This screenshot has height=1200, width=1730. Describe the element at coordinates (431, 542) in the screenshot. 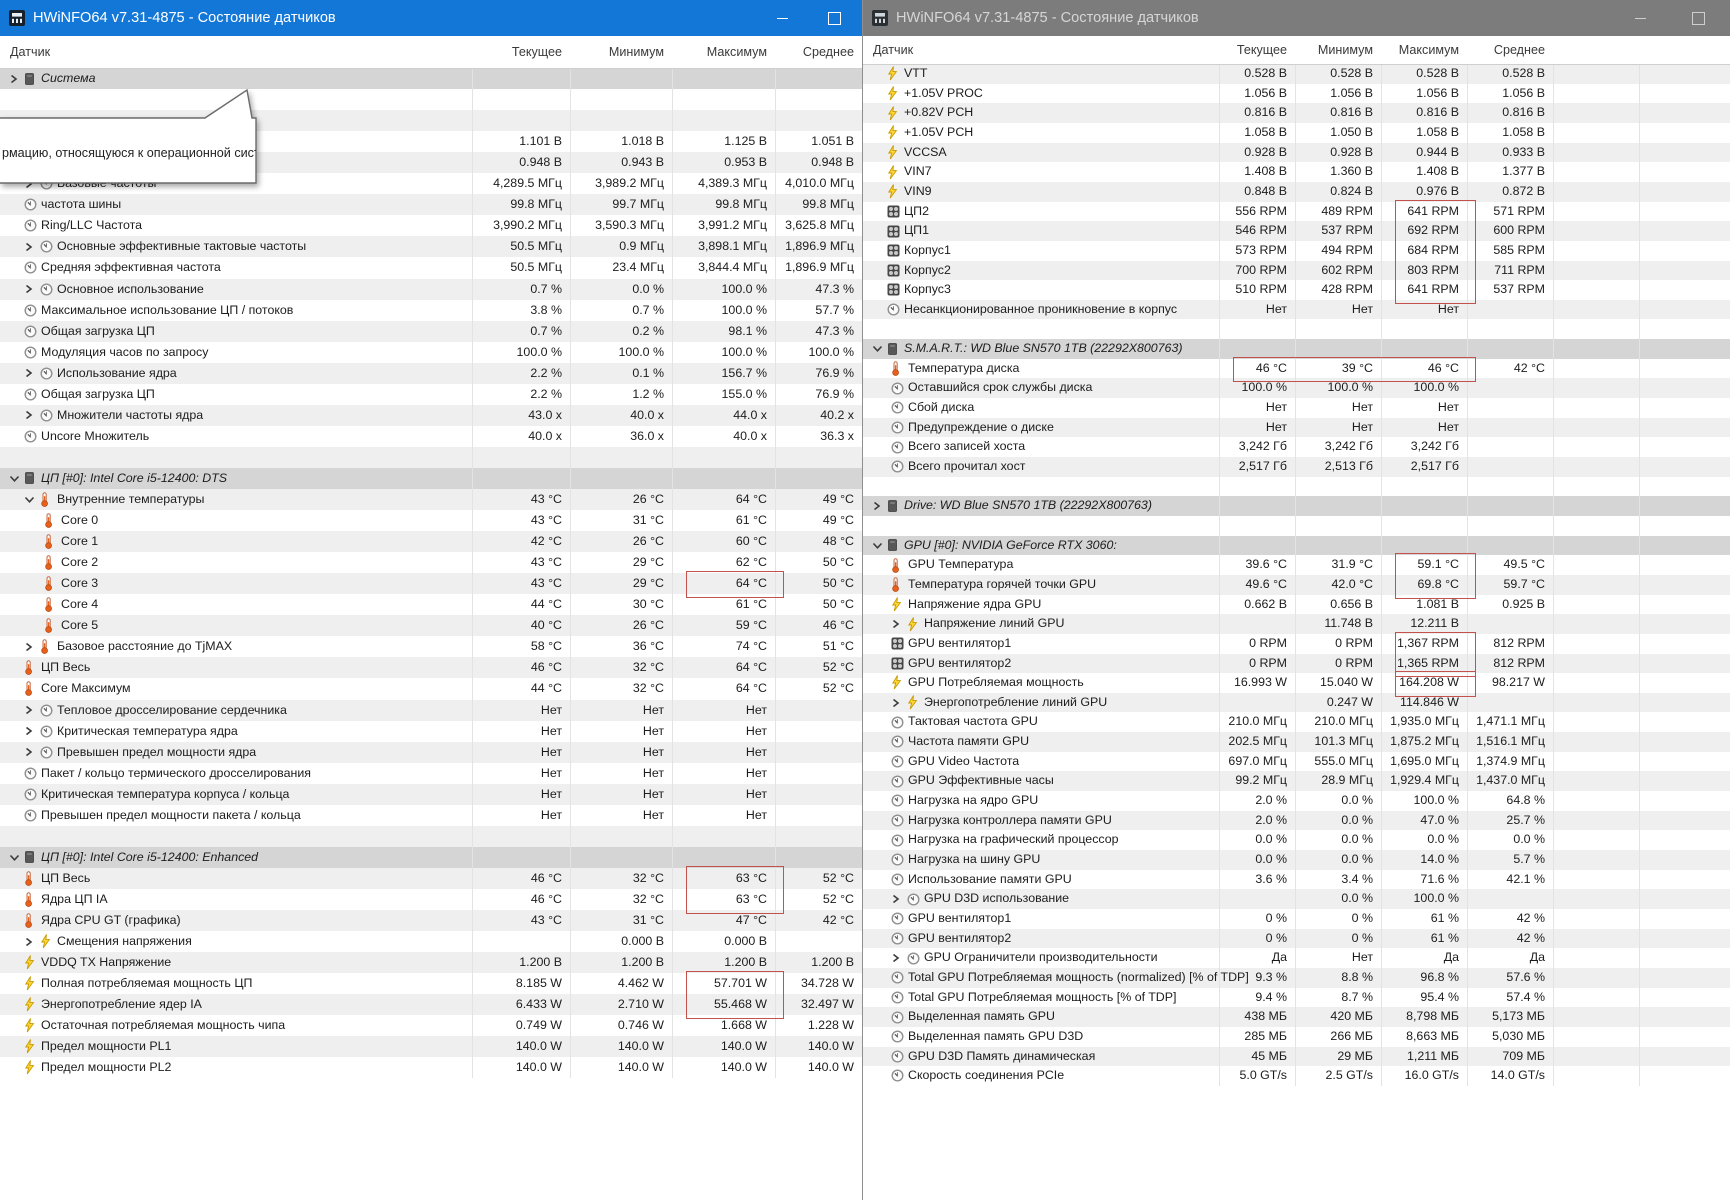

I see `sensor-row: Core 1 42 °C 26 °C 60 °C 48 °C` at that location.